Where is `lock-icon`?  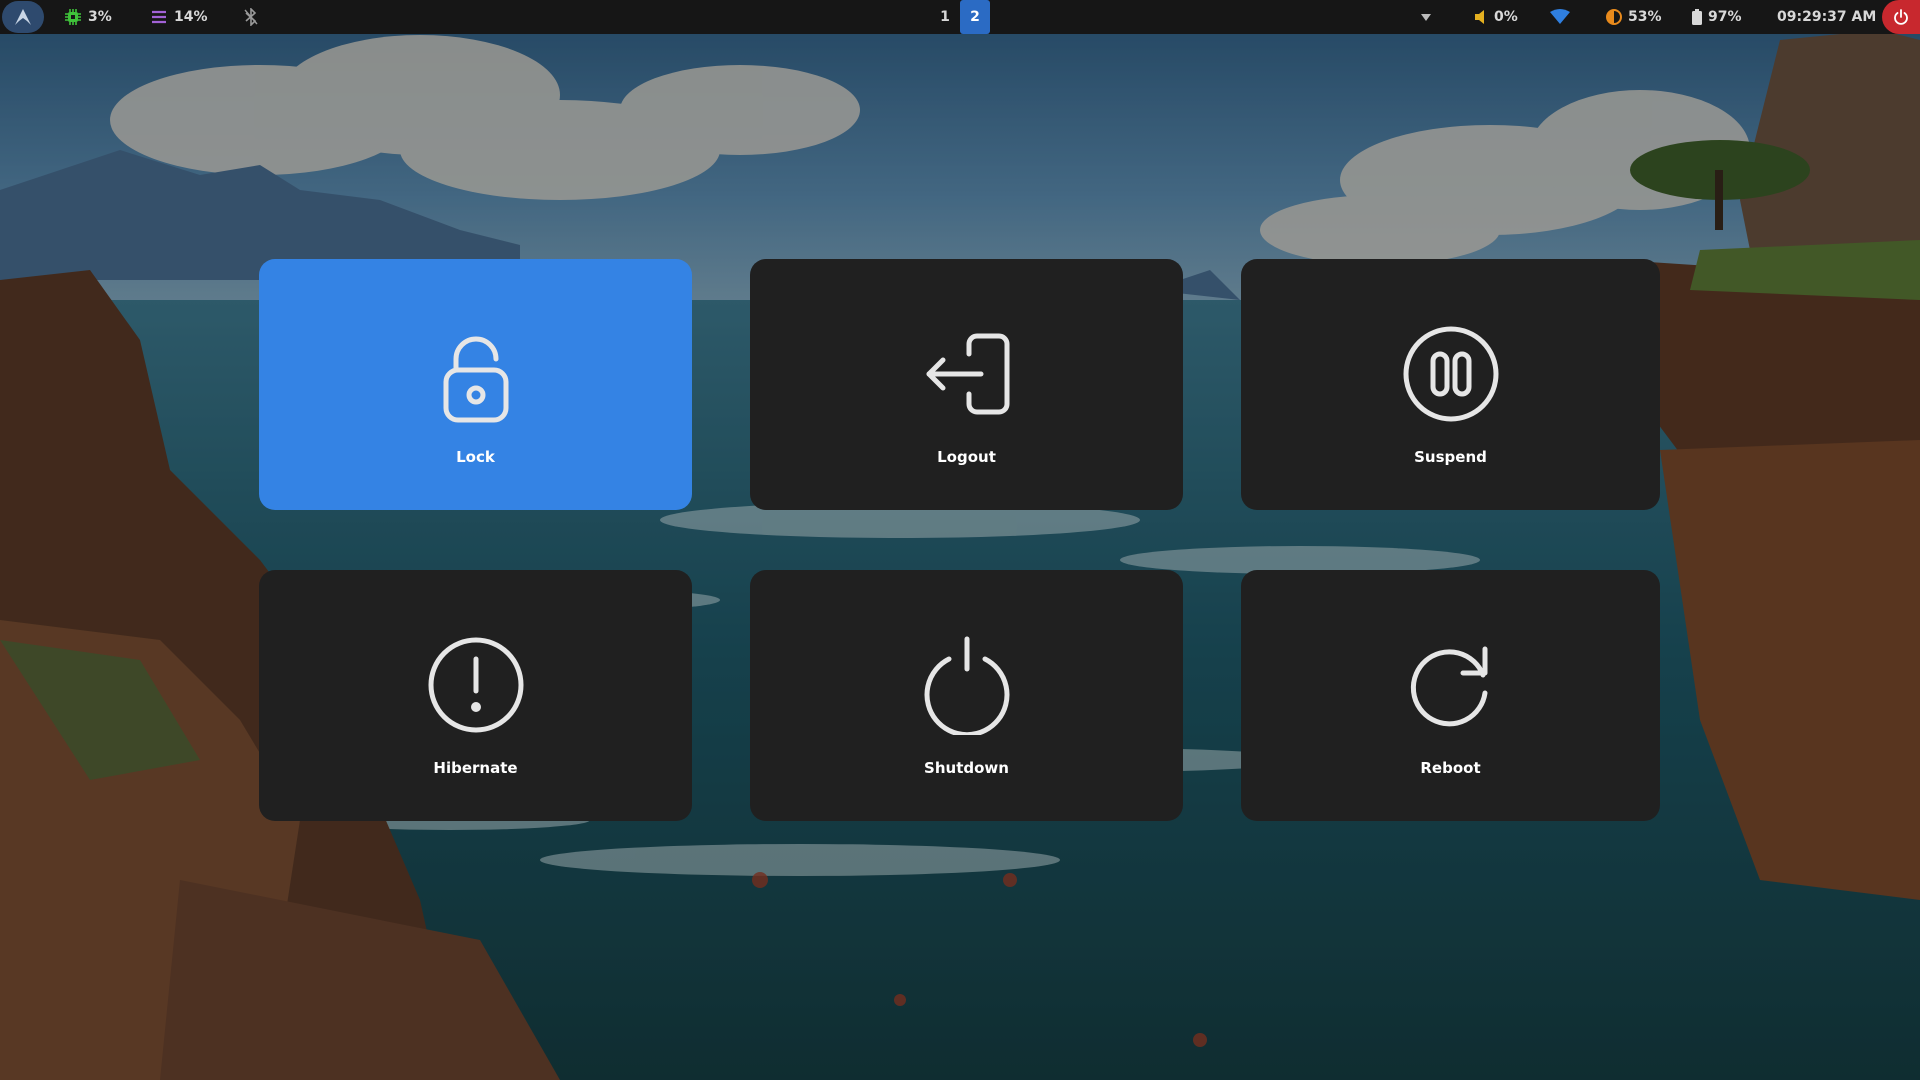
lock-icon is located at coordinates (476, 374).